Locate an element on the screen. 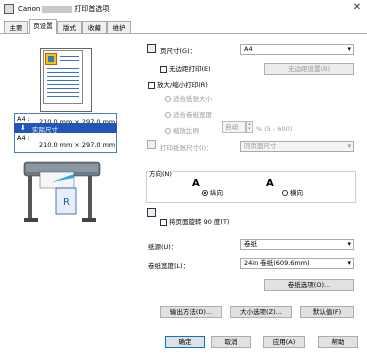 The image size is (367, 354). window-title: Canon 打印首选项 is located at coordinates (63, 9).